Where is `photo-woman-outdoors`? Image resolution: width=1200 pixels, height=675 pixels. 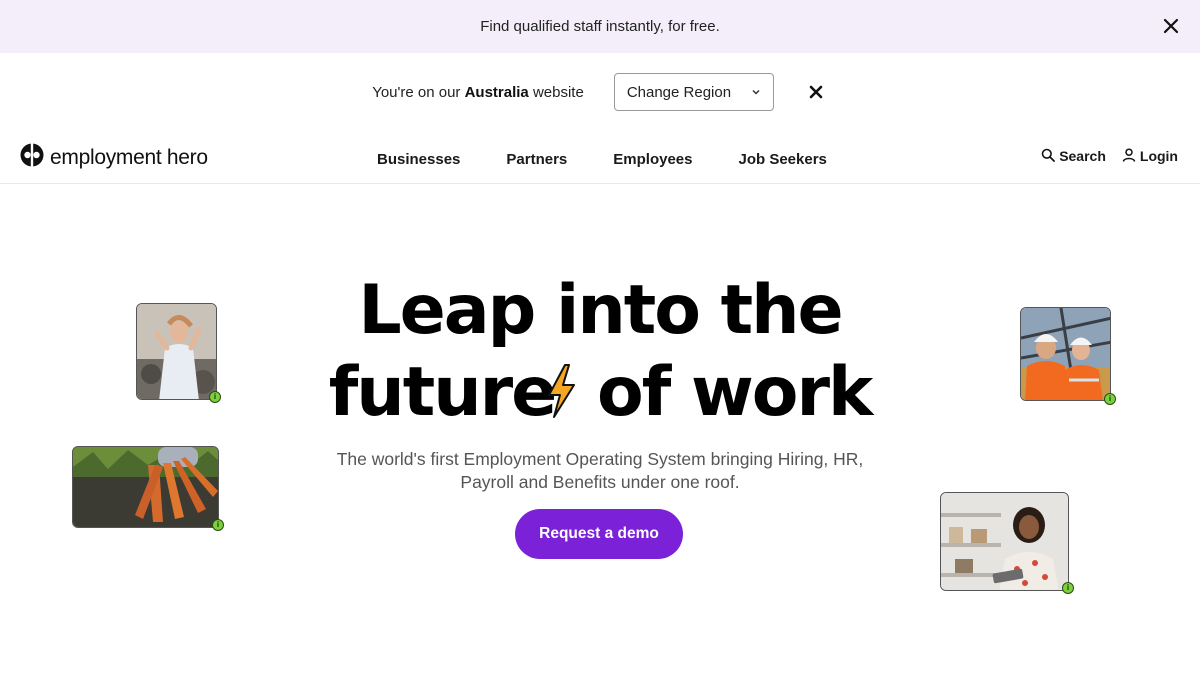 photo-woman-outdoors is located at coordinates (176, 351).